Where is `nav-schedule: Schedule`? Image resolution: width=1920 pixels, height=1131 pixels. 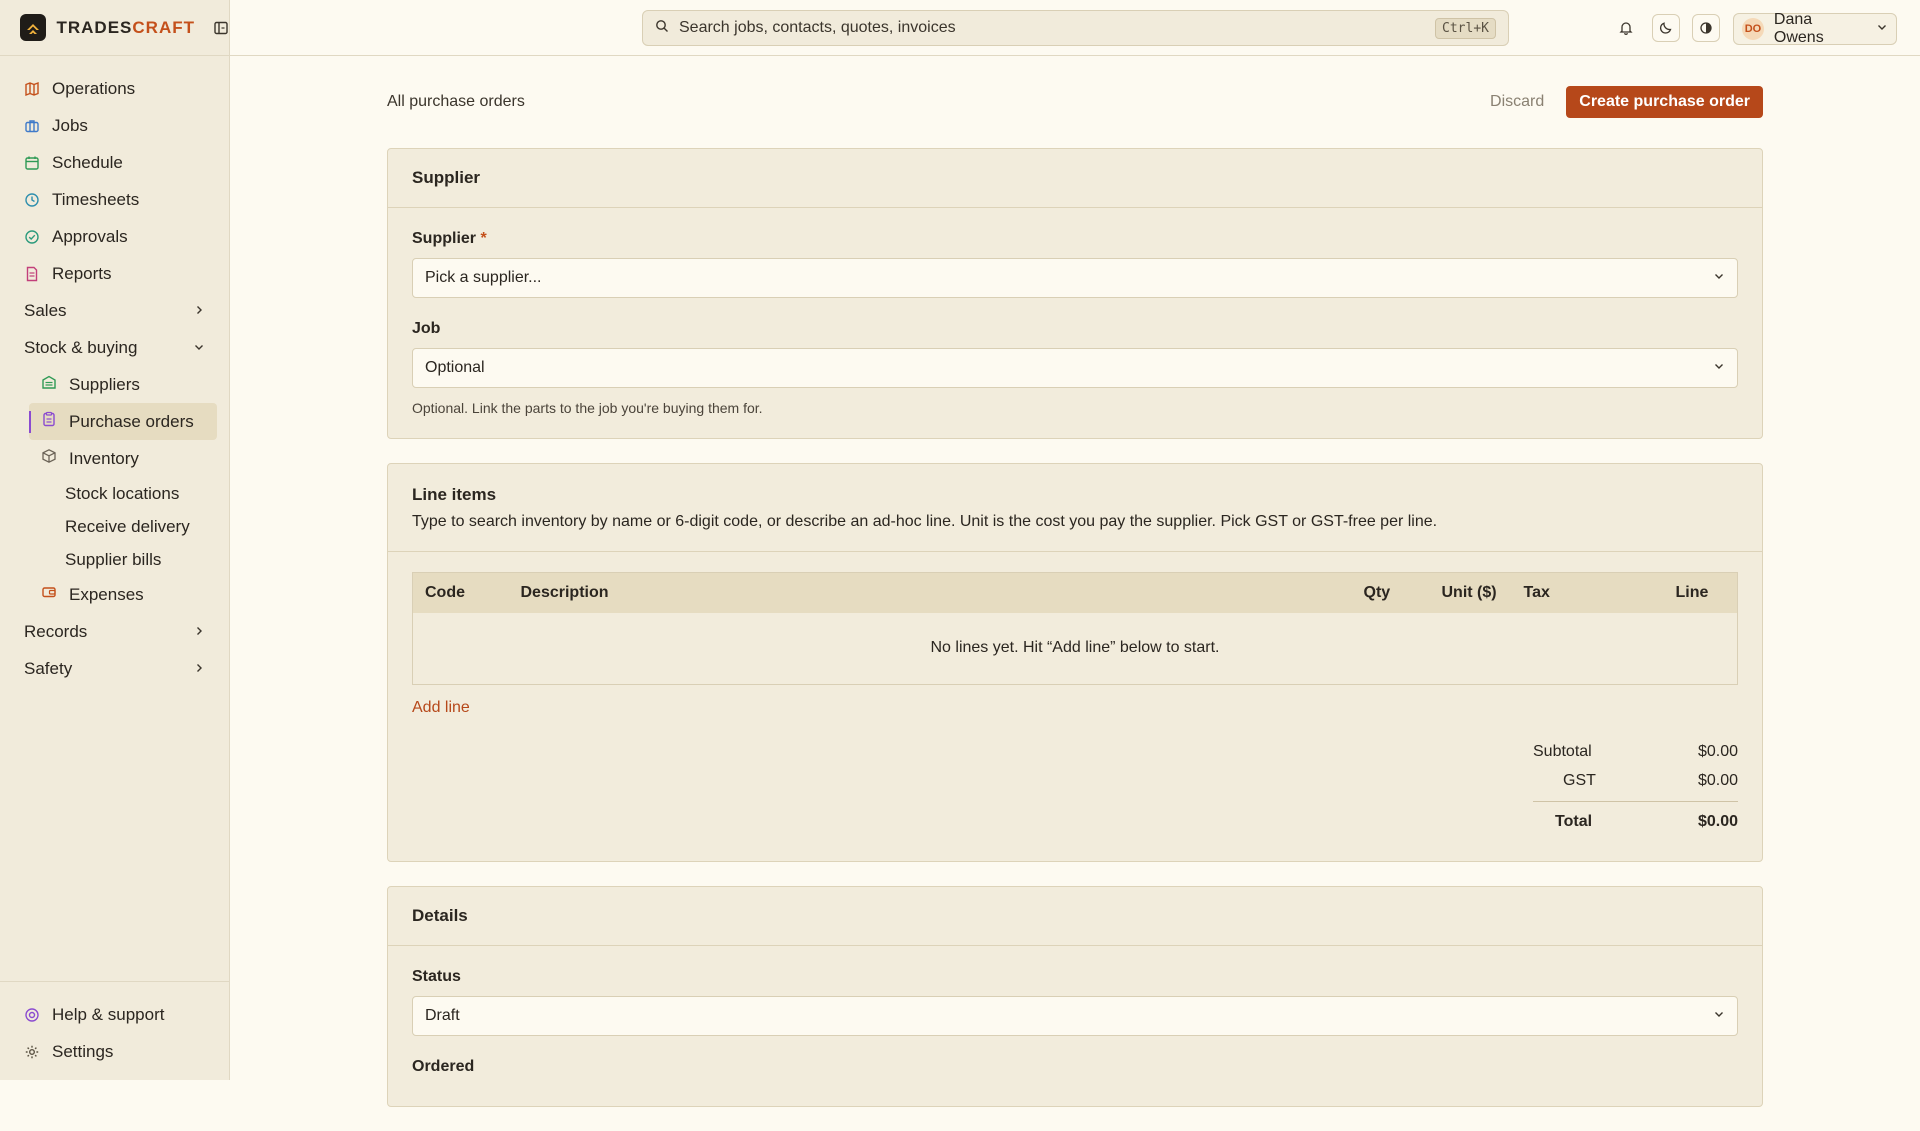 nav-schedule: Schedule is located at coordinates (114, 162).